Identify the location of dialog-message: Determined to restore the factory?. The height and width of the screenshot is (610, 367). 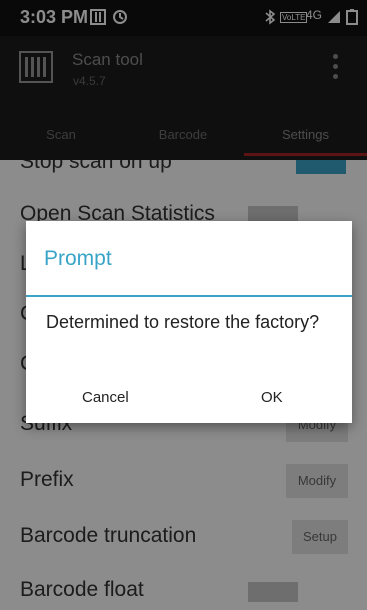
(183, 322).